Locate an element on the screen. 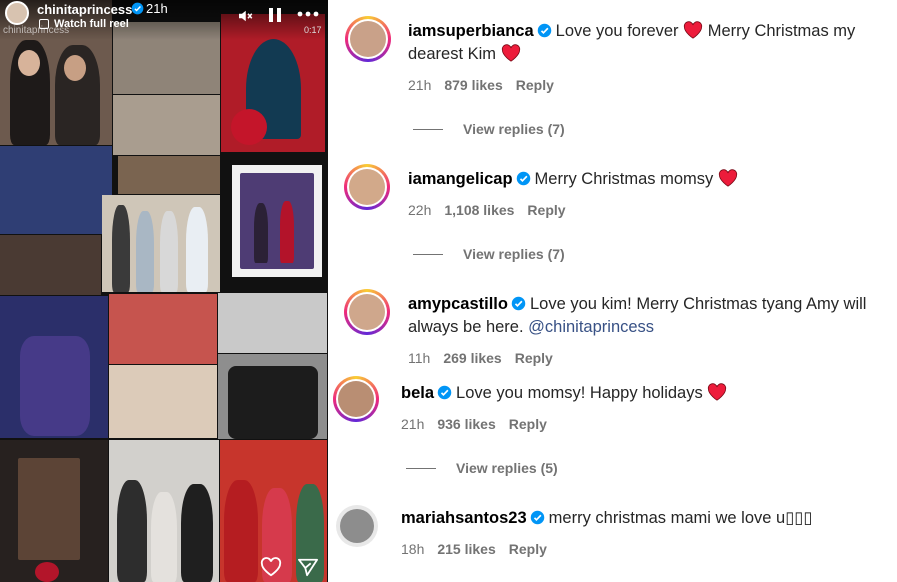  comment-likes: 269 likes is located at coordinates (472, 358).